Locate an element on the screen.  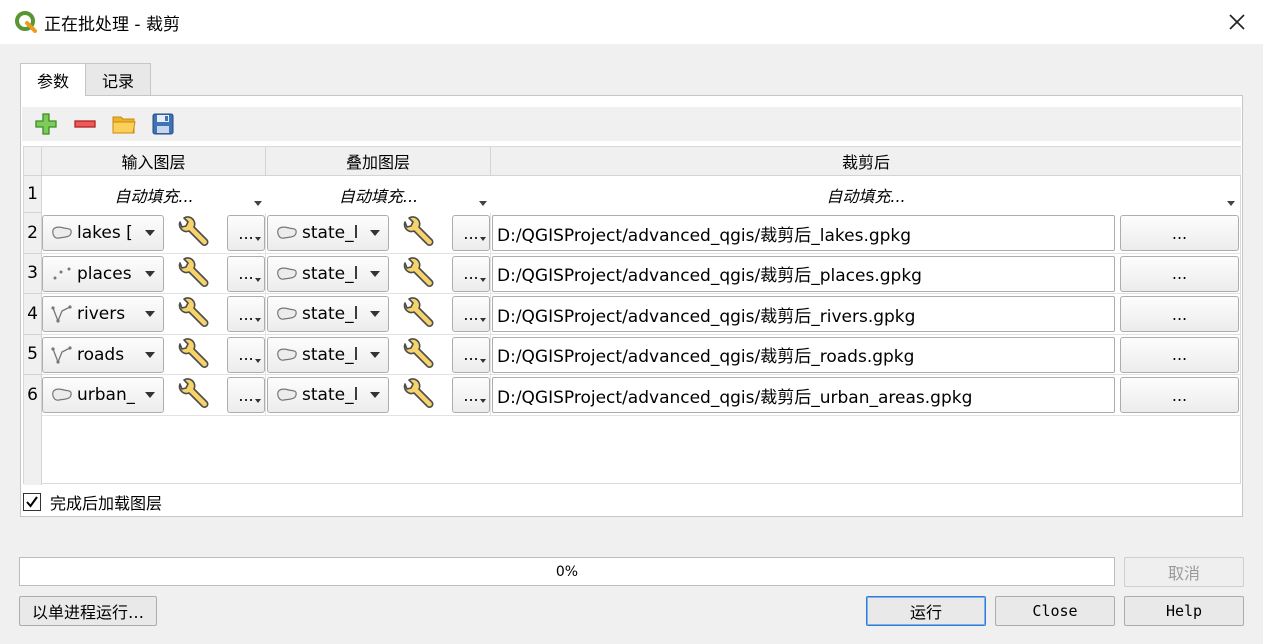
row-number: 3 is located at coordinates (33, 273).